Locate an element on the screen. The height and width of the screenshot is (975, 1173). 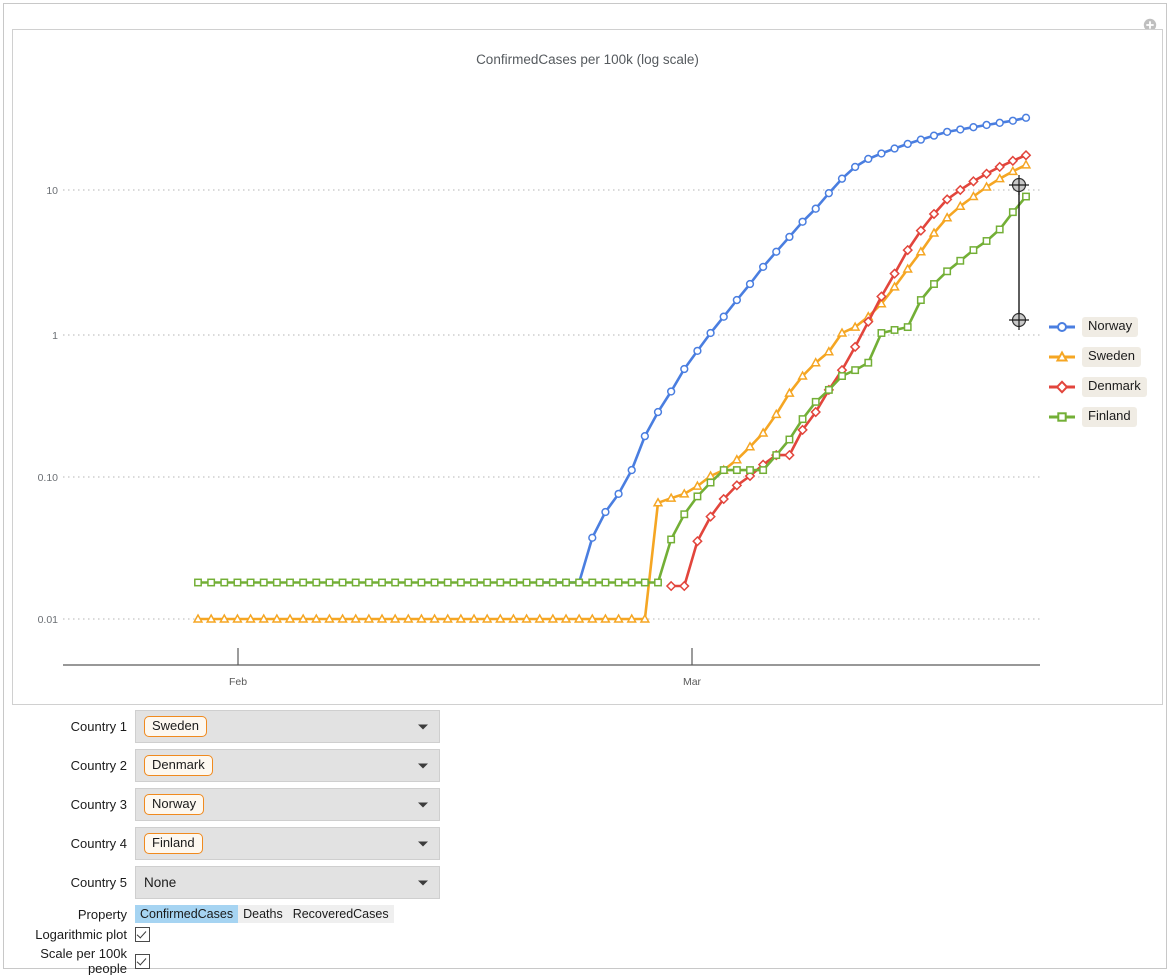
legend-marker-square-icon is located at coordinates (1062, 417).